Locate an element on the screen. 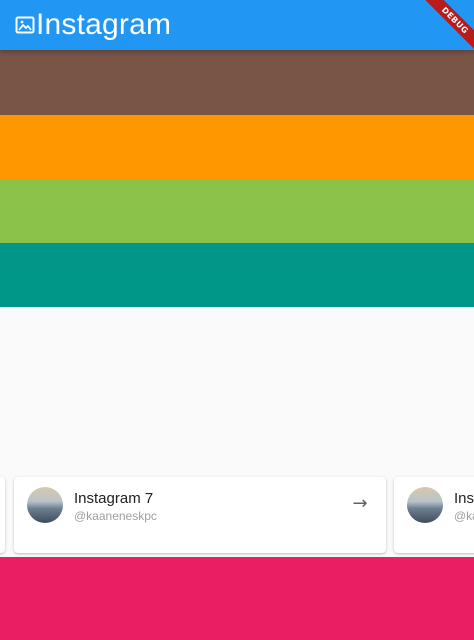 The image size is (474, 640). color-stripe-green is located at coordinates (237, 211).